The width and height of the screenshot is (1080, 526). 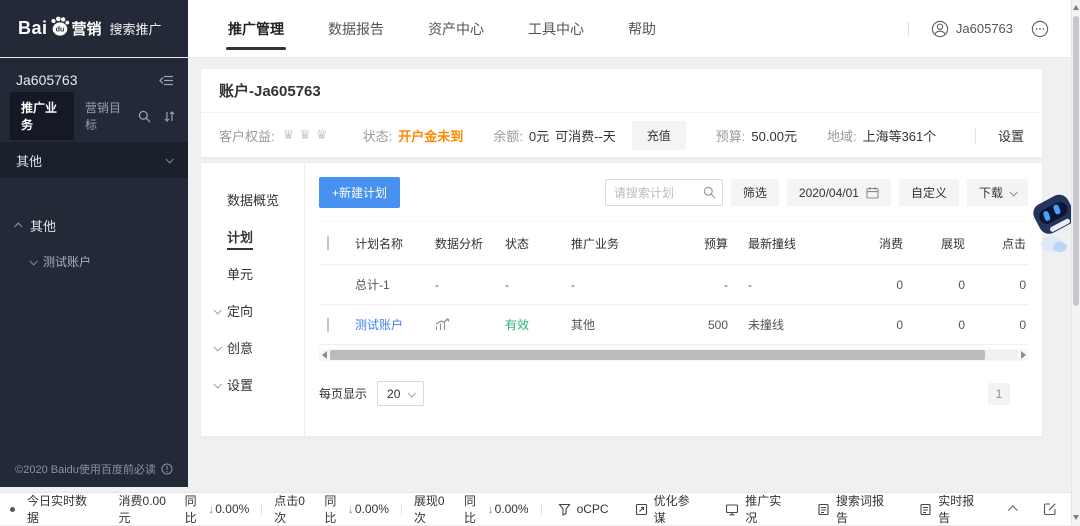 I want to click on table-row-total: 总计-1 - - - - - 0 0 0, so click(x=673, y=285).